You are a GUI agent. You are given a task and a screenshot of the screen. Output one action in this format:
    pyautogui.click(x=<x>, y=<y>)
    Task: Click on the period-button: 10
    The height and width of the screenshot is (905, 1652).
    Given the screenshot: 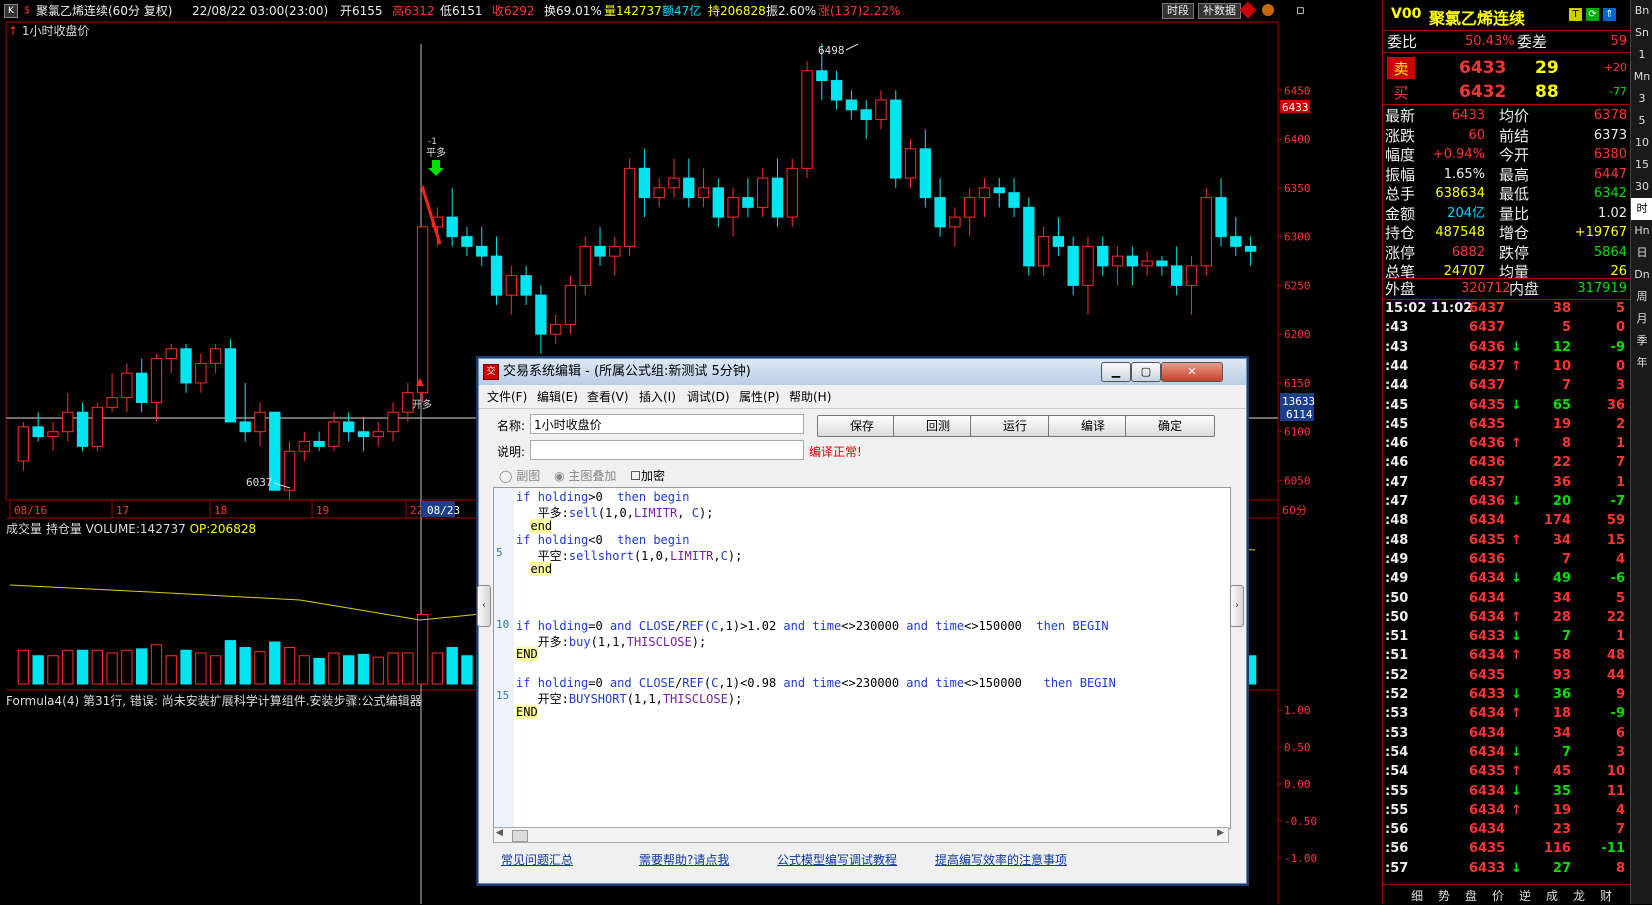 What is the action you would take?
    pyautogui.click(x=1641, y=143)
    